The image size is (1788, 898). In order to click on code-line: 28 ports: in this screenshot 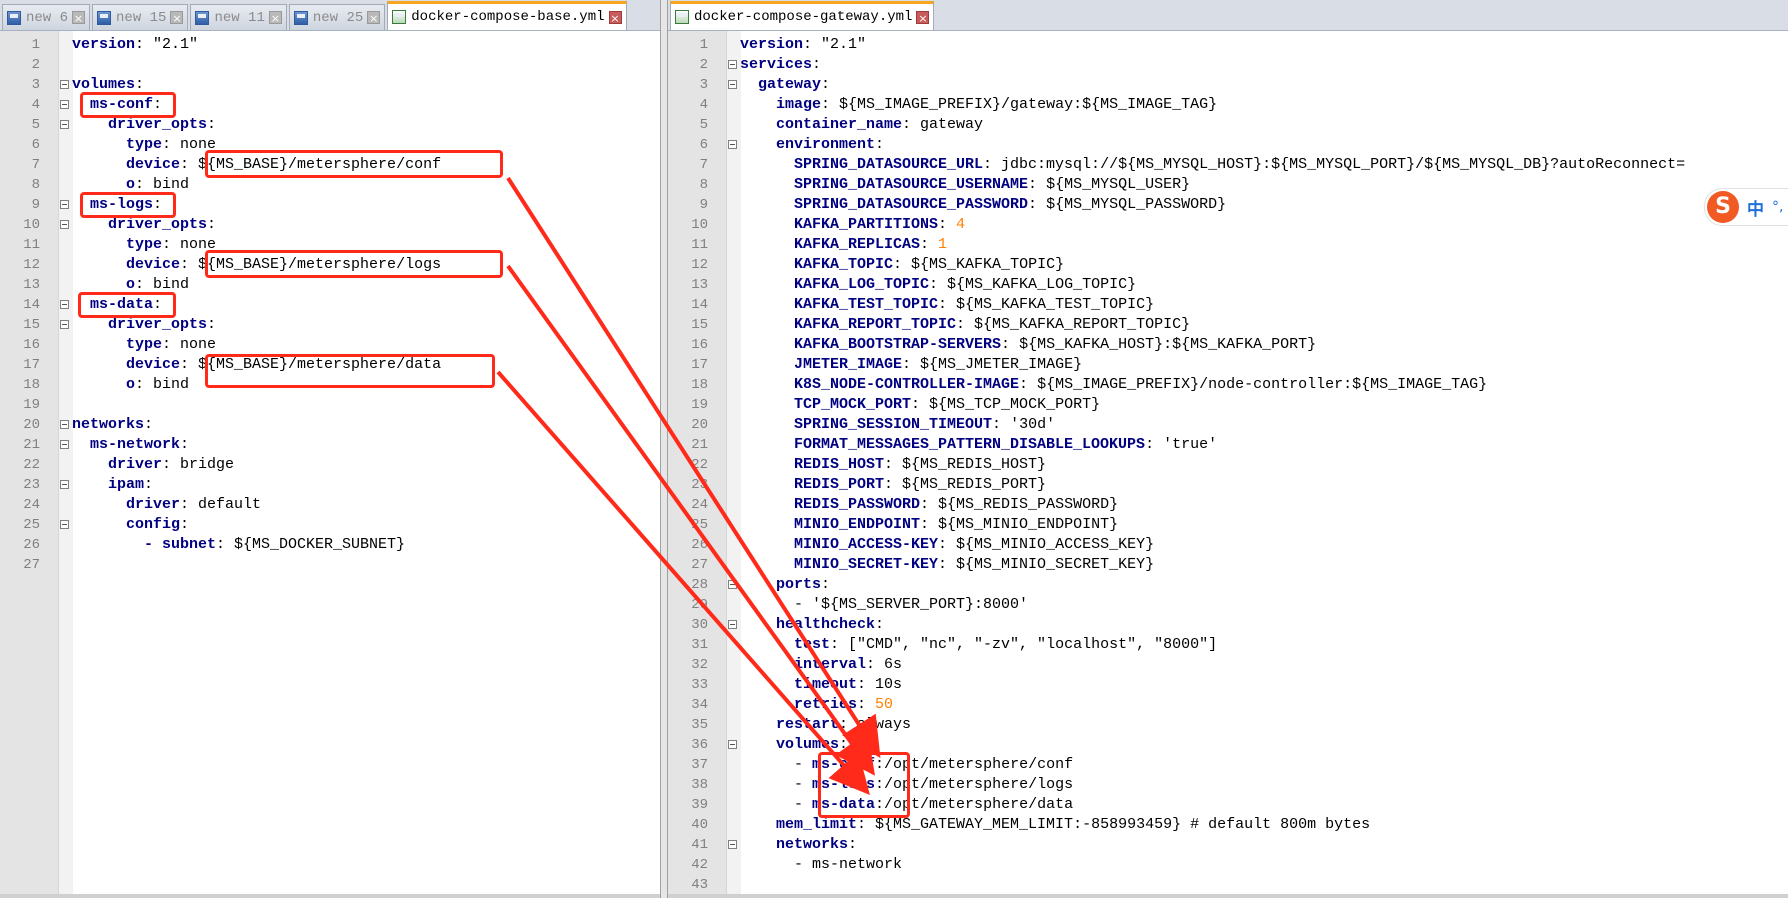, I will do `click(1228, 585)`.